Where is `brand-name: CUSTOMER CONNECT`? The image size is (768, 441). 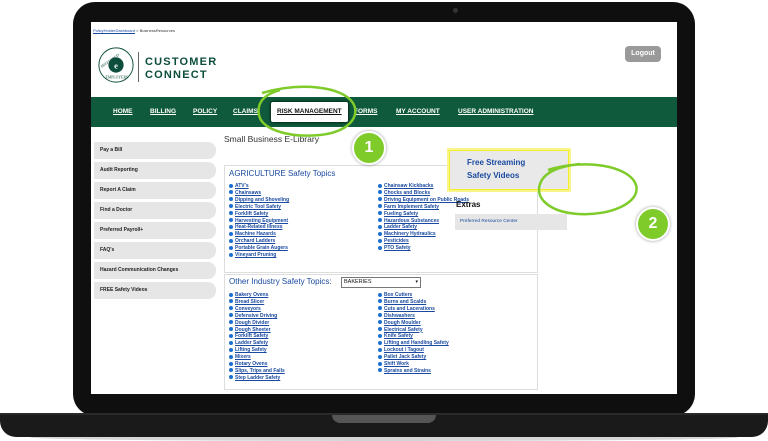
brand-name: CUSTOMER CONNECT is located at coordinates (181, 69).